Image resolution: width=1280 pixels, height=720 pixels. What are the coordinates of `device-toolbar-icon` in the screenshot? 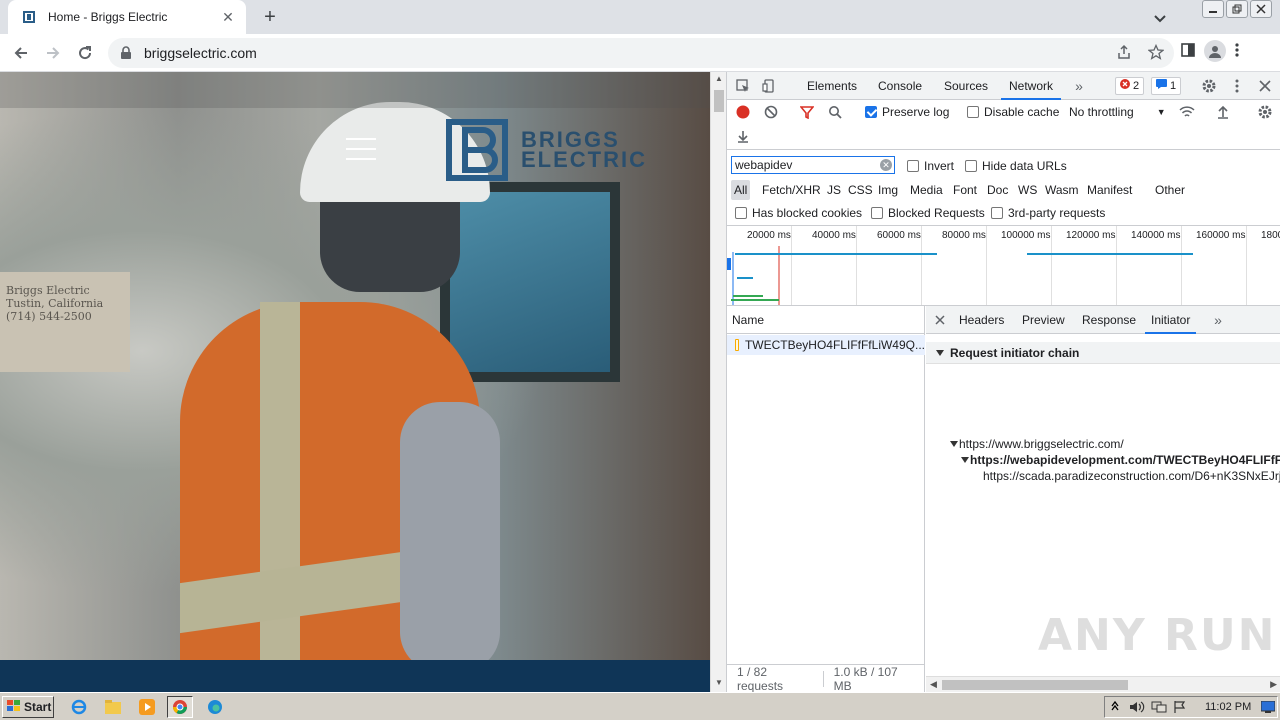 It's located at (769, 86).